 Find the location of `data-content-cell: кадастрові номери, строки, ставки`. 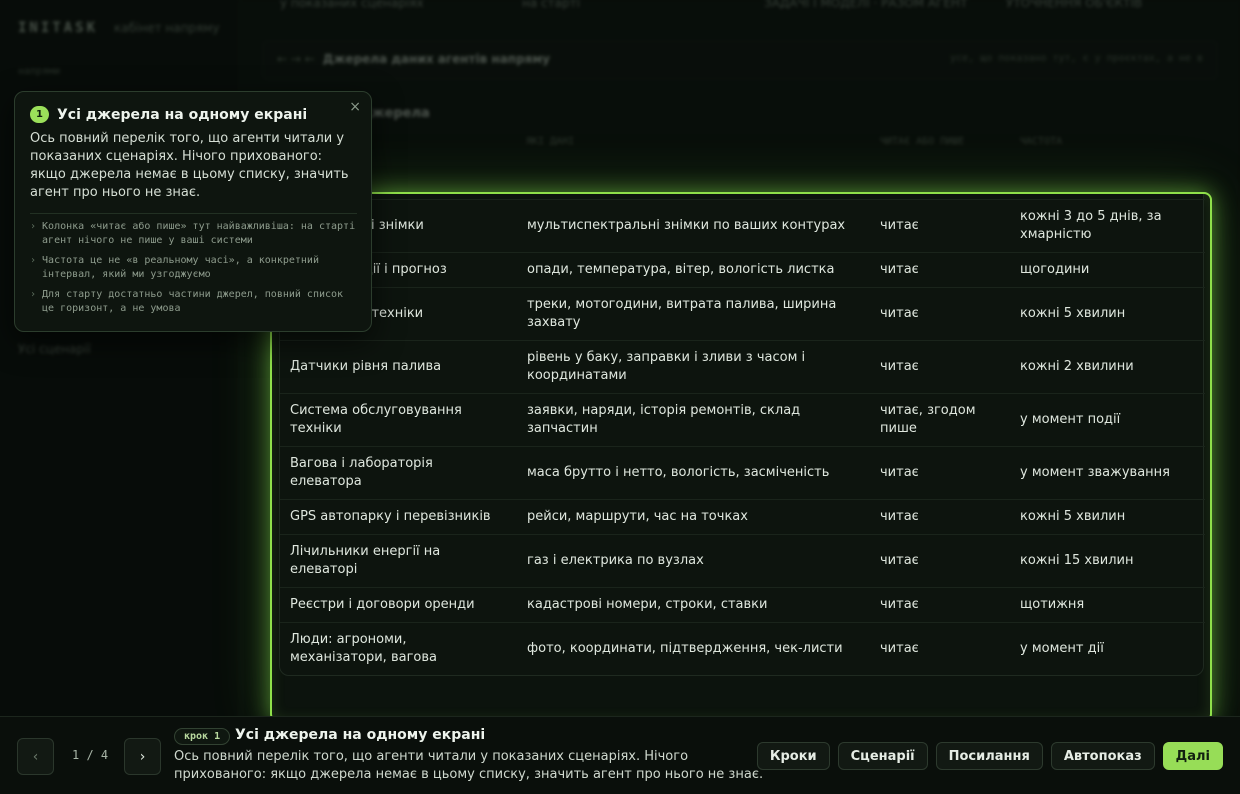

data-content-cell: кадастрові номери, строки, ставки is located at coordinates (693, 605).